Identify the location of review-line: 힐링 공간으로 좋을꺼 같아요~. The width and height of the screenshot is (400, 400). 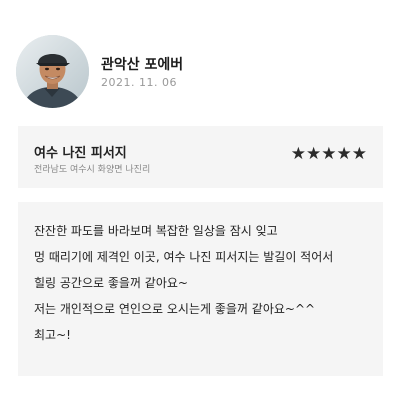
(111, 283).